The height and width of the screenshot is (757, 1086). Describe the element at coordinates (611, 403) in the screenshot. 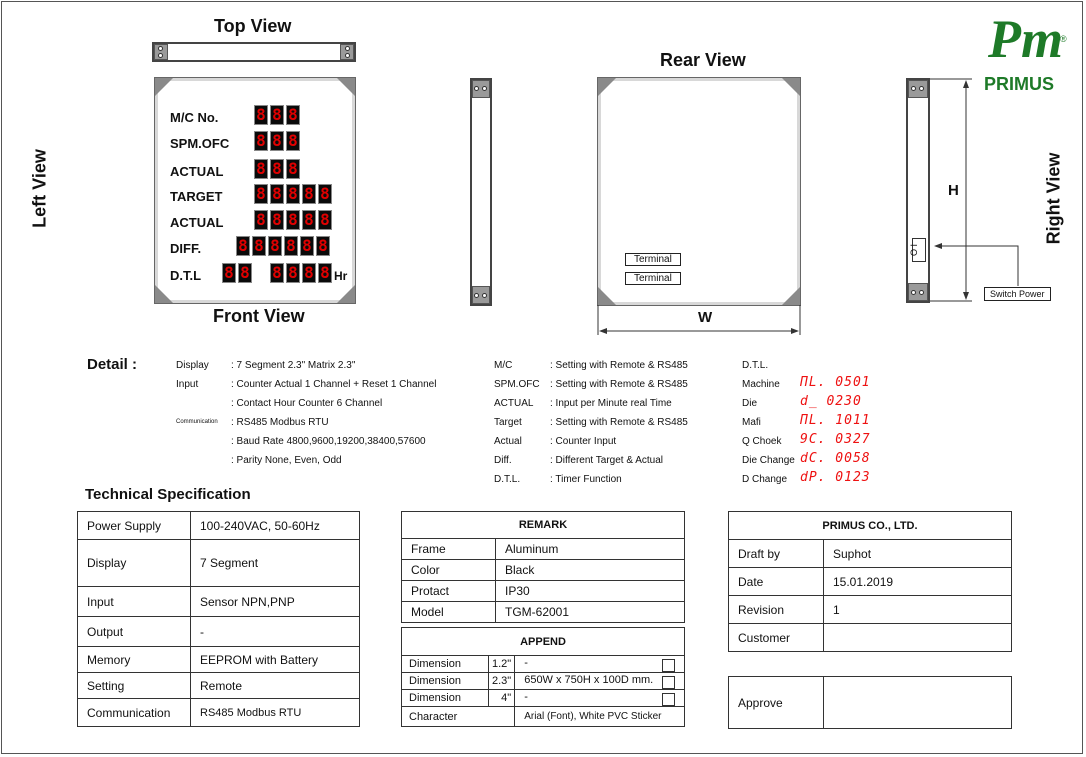

I see `detail-value: : Input per Minute real Time` at that location.